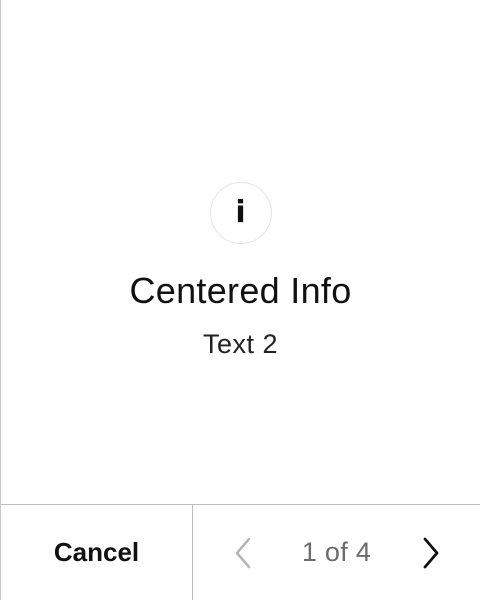 This screenshot has height=600, width=480. Describe the element at coordinates (240, 344) in the screenshot. I see `info-text: Text 2` at that location.